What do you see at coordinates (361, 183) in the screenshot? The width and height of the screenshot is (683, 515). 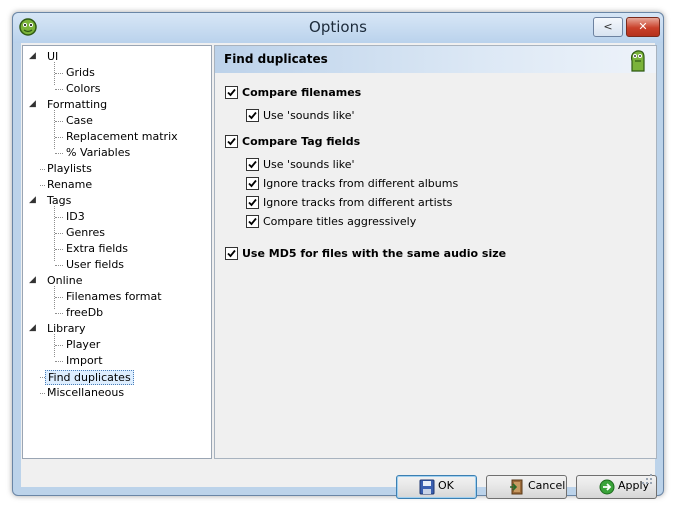 I see `ignore-albums-label: Ignore tracks from different albums` at bounding box center [361, 183].